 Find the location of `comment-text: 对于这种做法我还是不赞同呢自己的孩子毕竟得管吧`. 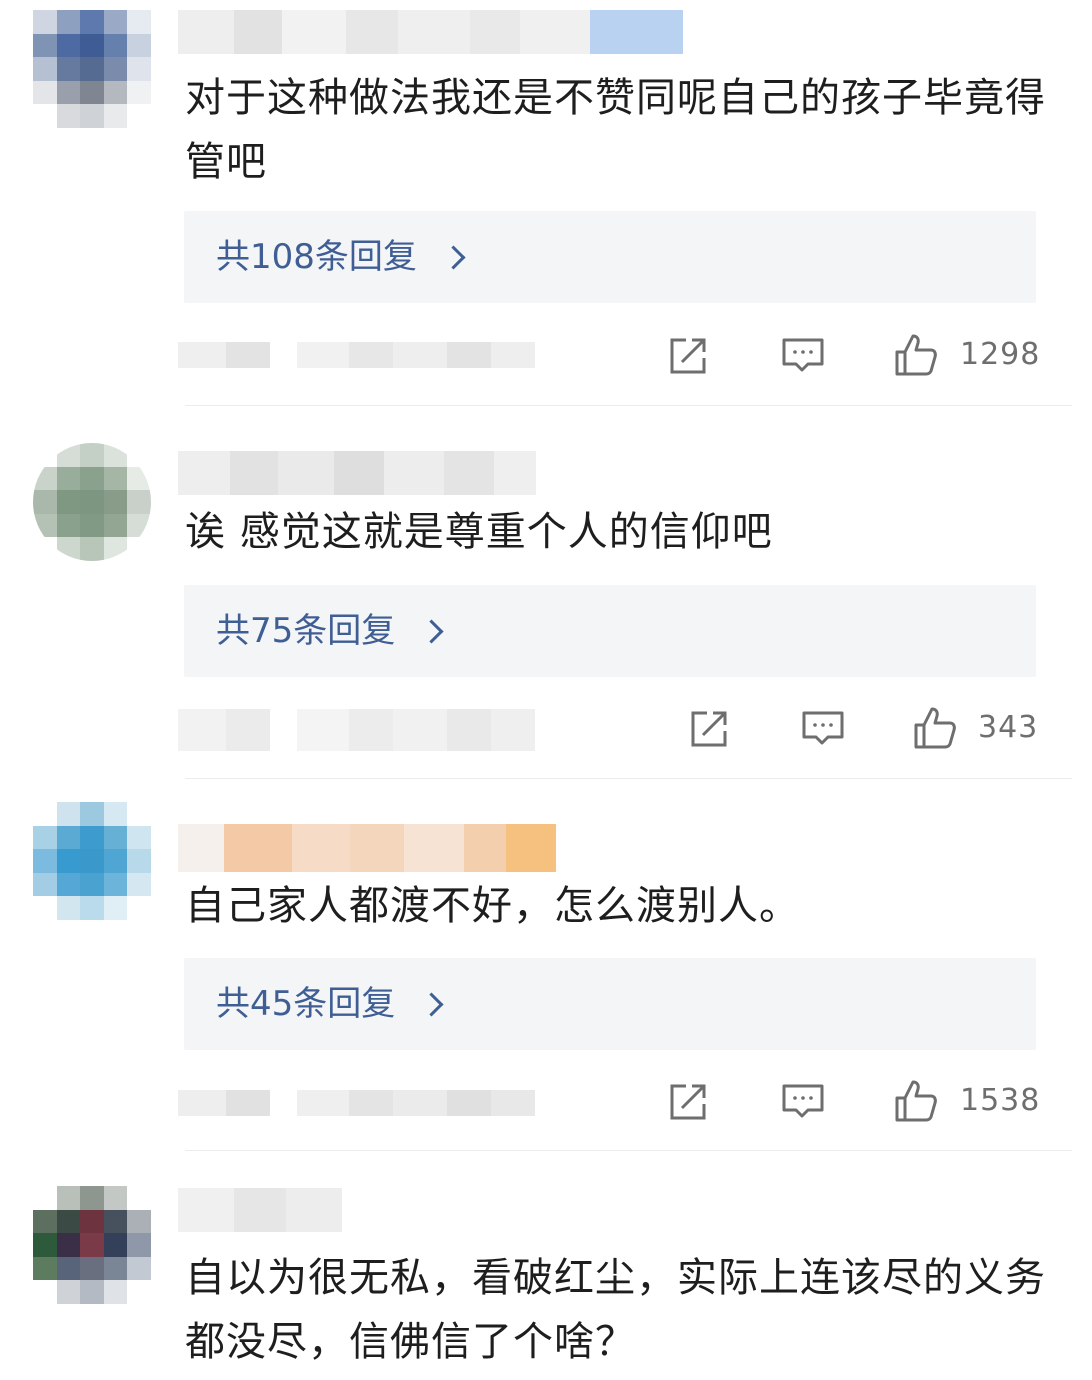

comment-text: 对于这种做法我还是不赞同呢自己的孩子毕竟得管吧 is located at coordinates (615, 130).